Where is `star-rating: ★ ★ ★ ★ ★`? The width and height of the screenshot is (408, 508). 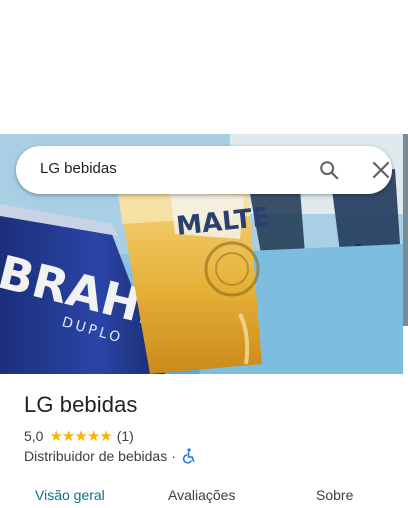 star-rating: ★ ★ ★ ★ ★ is located at coordinates (80, 436).